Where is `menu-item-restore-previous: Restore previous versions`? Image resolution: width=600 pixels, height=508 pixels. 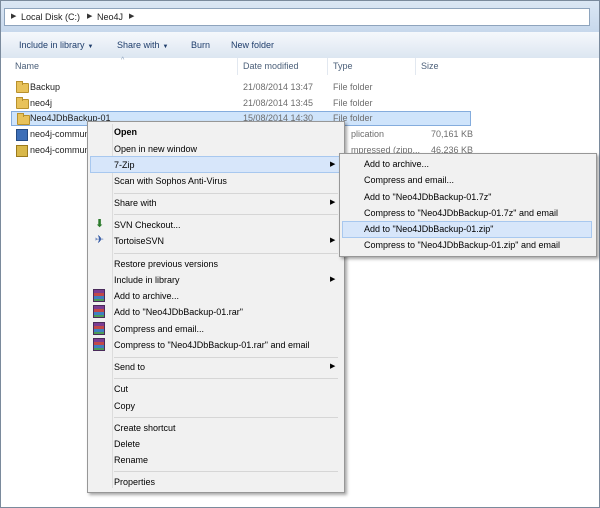 menu-item-restore-previous: Restore previous versions is located at coordinates (215, 264).